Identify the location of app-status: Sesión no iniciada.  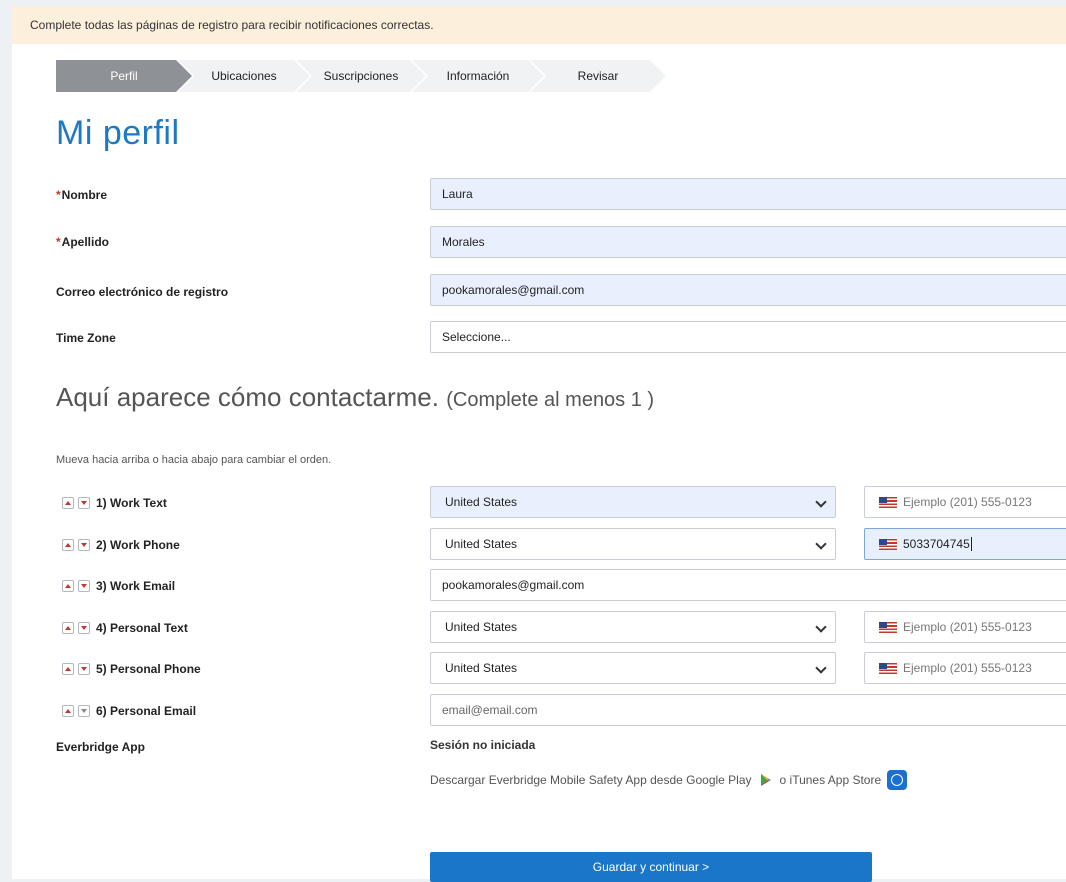
(483, 745).